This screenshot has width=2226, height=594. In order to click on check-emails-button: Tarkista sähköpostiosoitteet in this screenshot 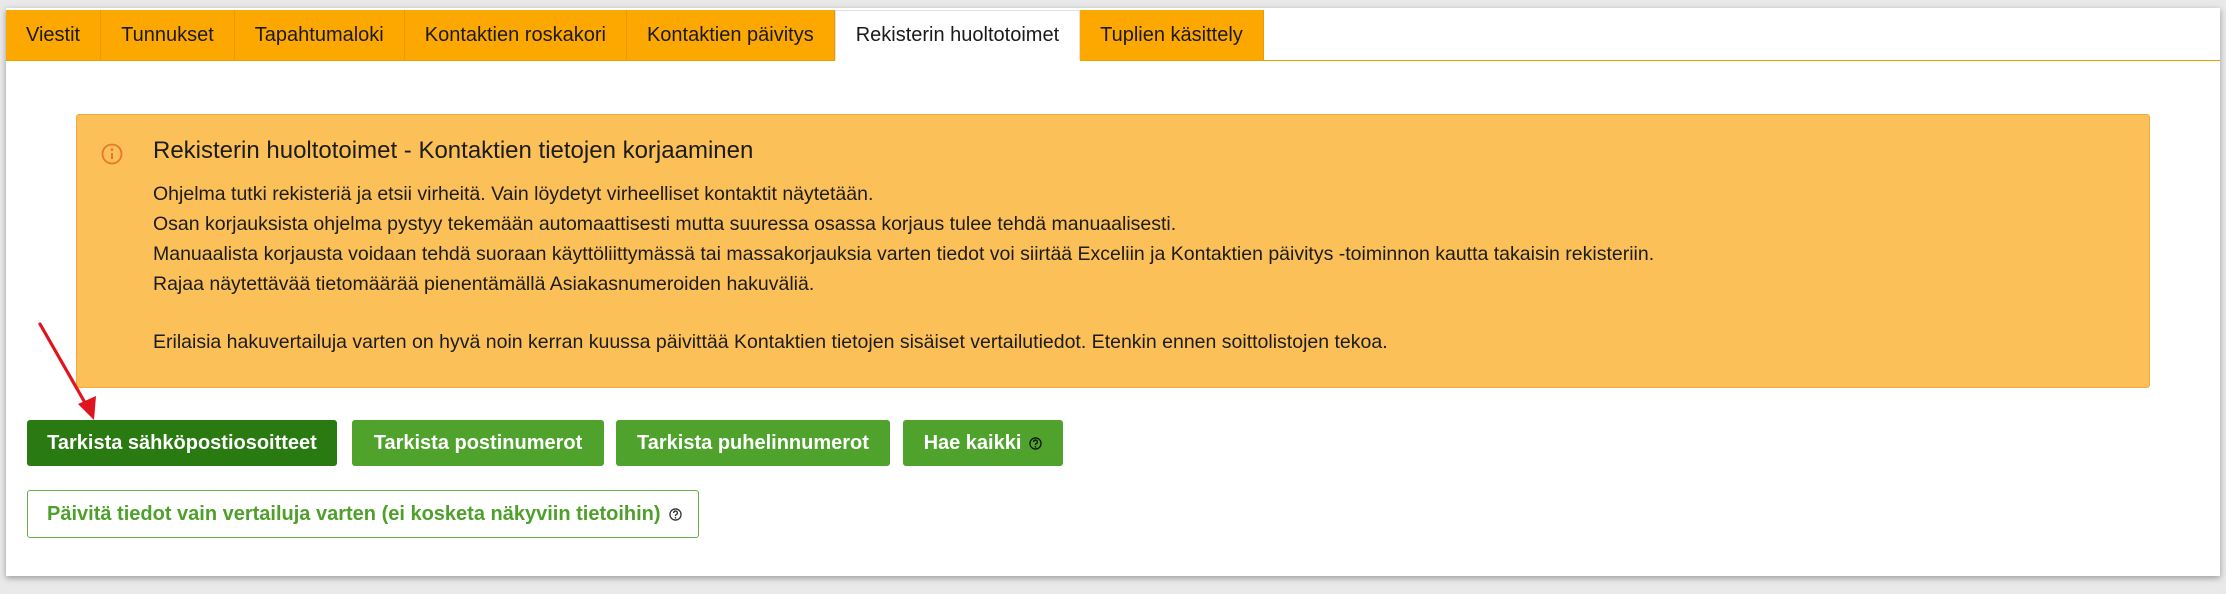, I will do `click(182, 443)`.